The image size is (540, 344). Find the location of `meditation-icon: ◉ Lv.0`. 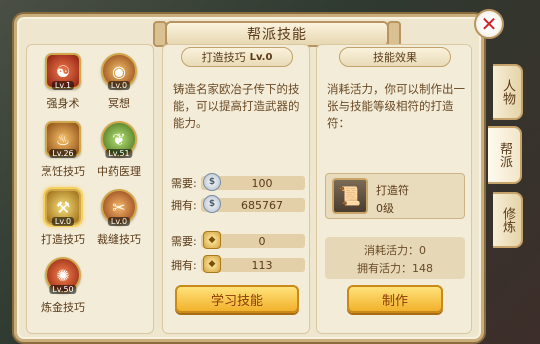

meditation-icon: ◉ Lv.0 is located at coordinates (119, 71).